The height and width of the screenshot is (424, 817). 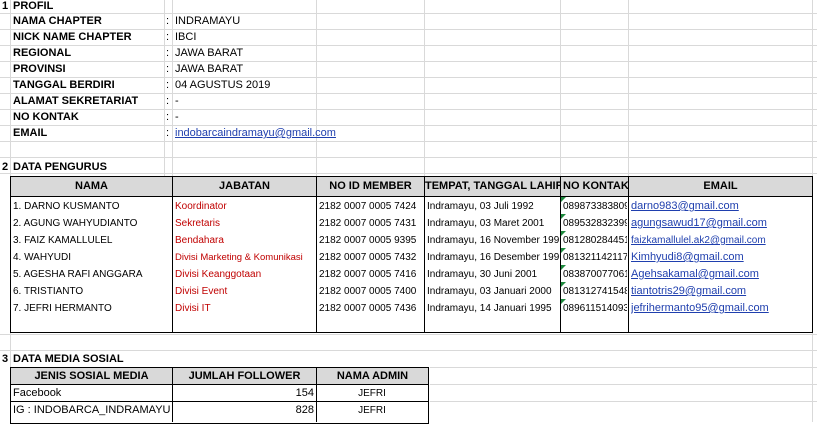 I want to click on column-header-jenis: JENIS SOSIAL MEDIA, so click(x=91, y=376).